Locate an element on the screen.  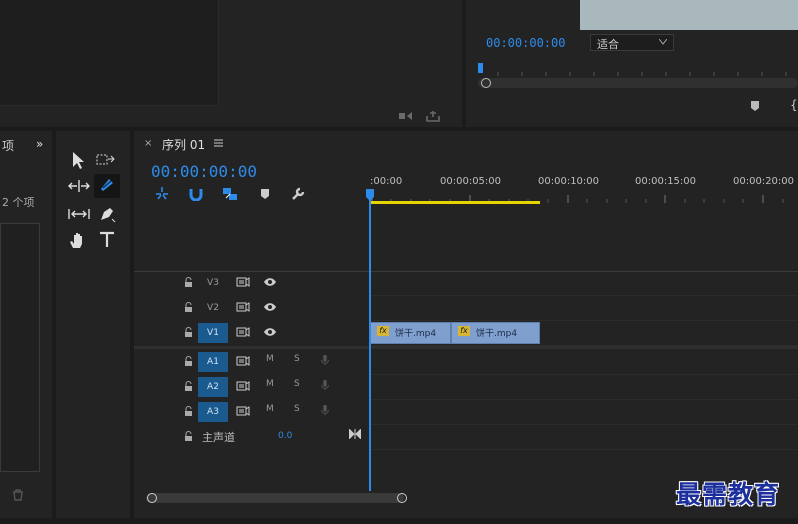
sequence-timecode: 00:00:00:00 is located at coordinates (204, 171).